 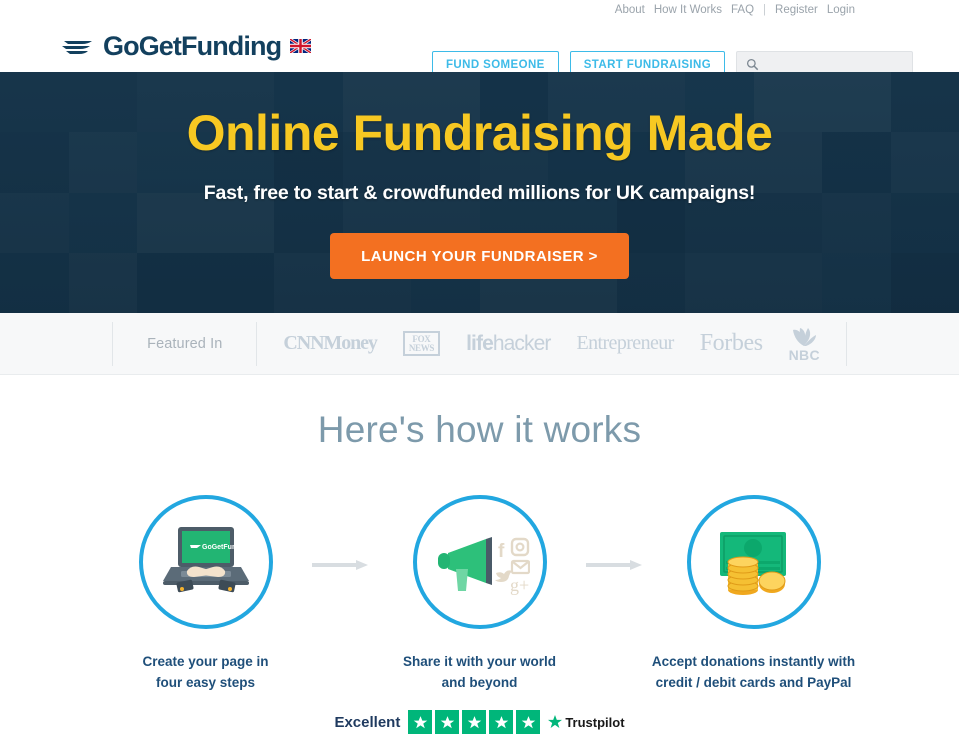 What do you see at coordinates (479, 256) in the screenshot?
I see `launch-fundraiser-button: LAUNCH YOUR FUNDRAISER >` at bounding box center [479, 256].